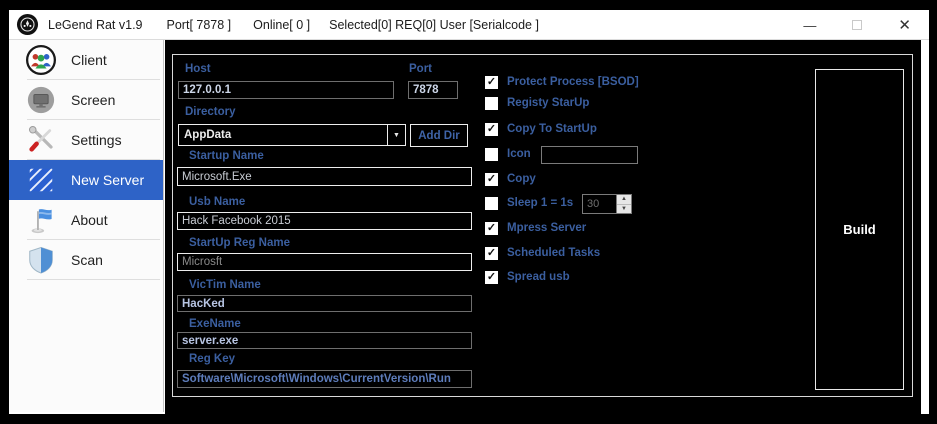 This screenshot has height=424, width=937. I want to click on startup-name-input, so click(324, 176).